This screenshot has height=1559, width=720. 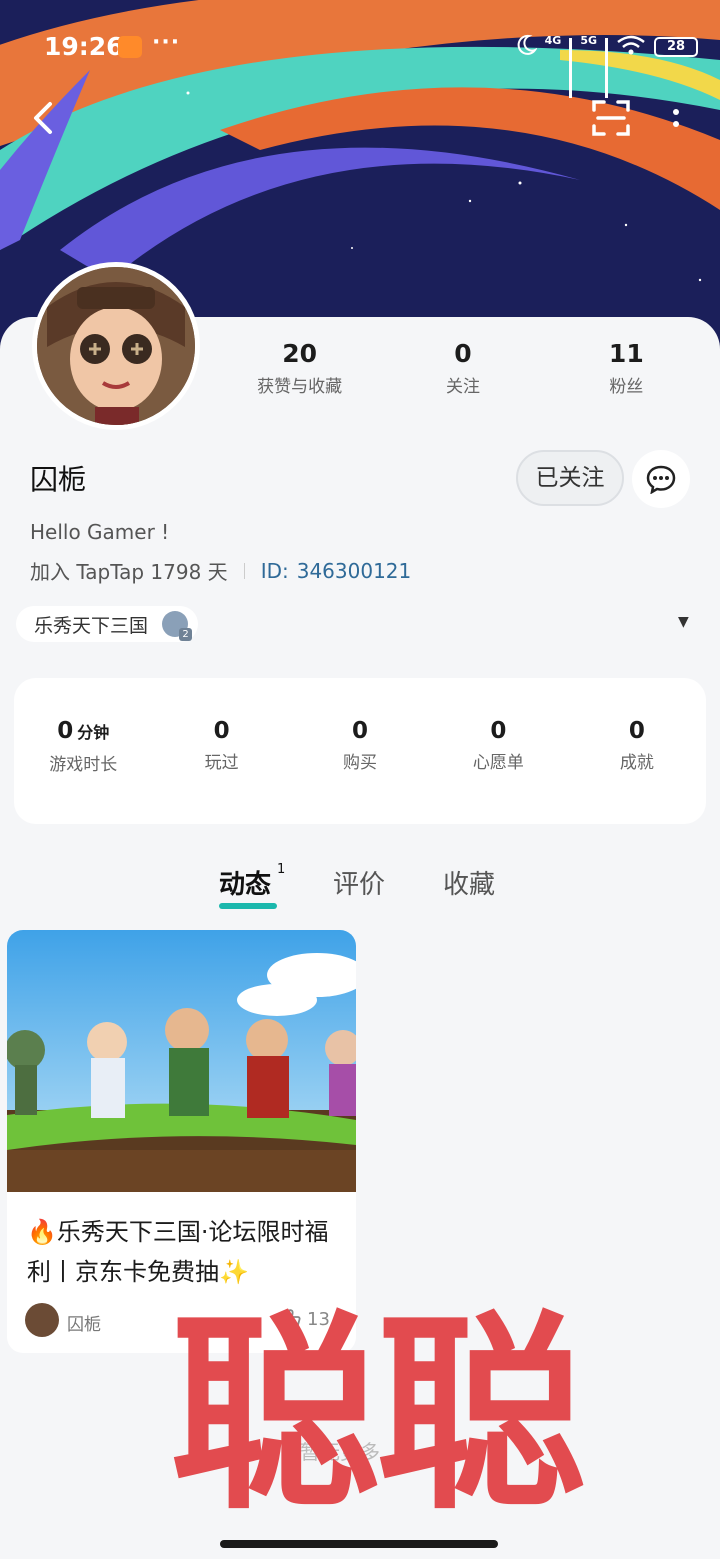 I want to click on status-icons: 4G 5G 28, so click(x=606, y=65).